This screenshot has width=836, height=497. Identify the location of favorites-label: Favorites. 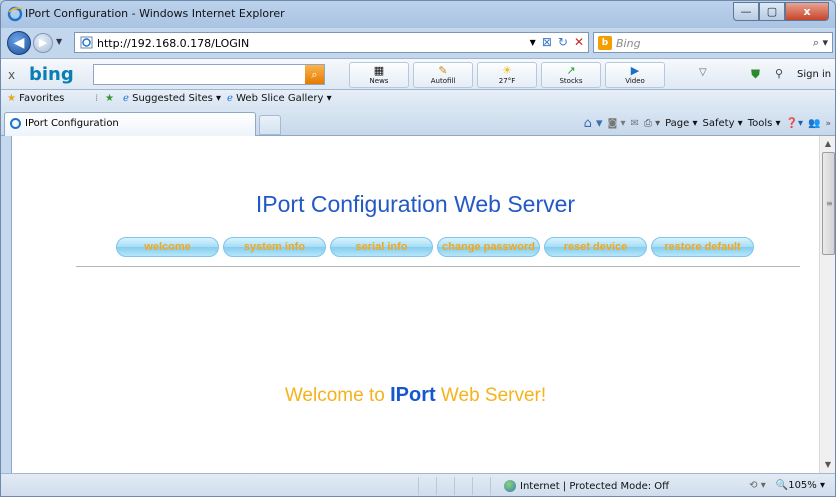
(42, 98).